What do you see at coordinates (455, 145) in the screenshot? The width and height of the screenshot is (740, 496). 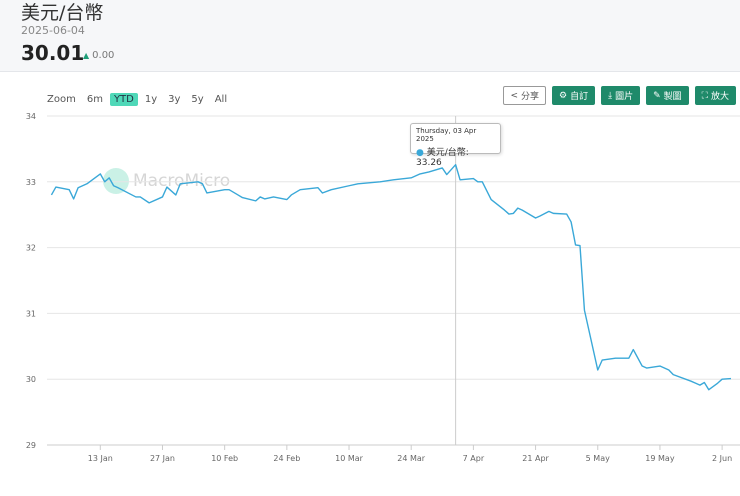 I see `tooltip: Thursday, 03 Apr 2025 ● 美元/台幣: 33.26` at bounding box center [455, 145].